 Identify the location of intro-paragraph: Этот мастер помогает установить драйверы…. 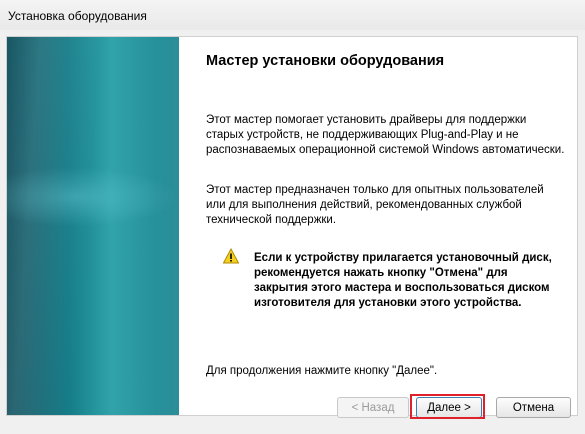
(385, 135).